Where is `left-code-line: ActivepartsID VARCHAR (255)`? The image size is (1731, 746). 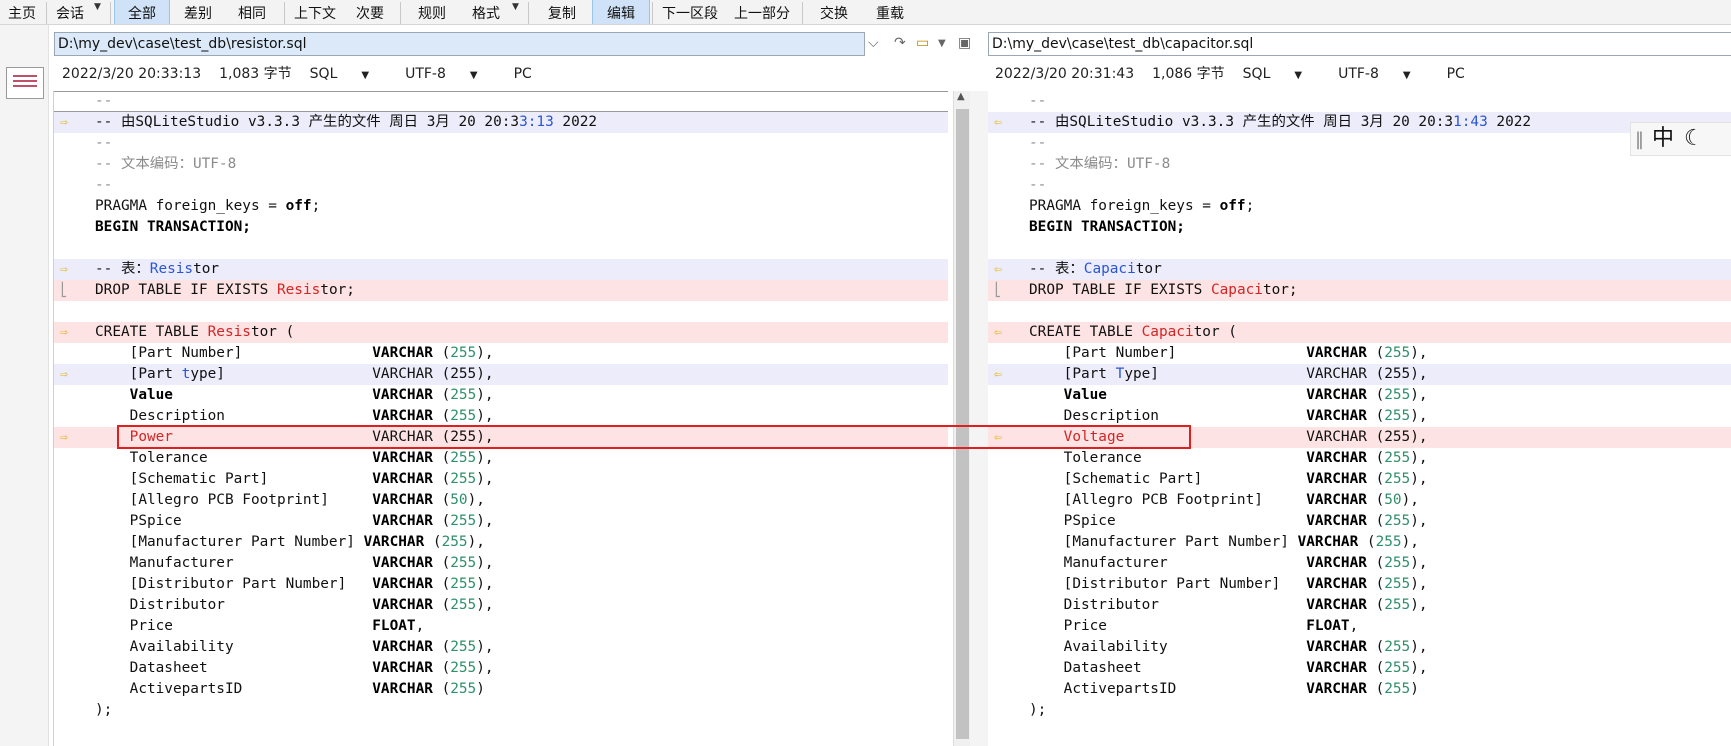 left-code-line: ActivepartsID VARCHAR (255) is located at coordinates (501, 689).